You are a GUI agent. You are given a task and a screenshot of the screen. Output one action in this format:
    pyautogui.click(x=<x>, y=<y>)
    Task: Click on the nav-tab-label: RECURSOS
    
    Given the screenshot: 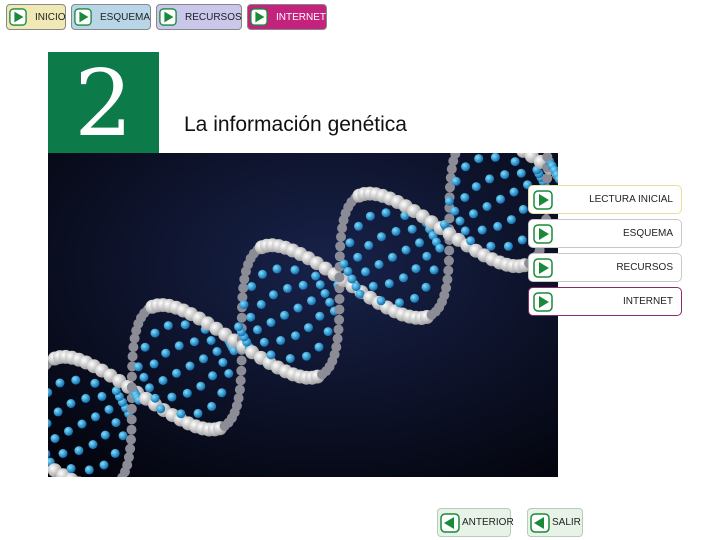 What is the action you would take?
    pyautogui.click(x=213, y=17)
    